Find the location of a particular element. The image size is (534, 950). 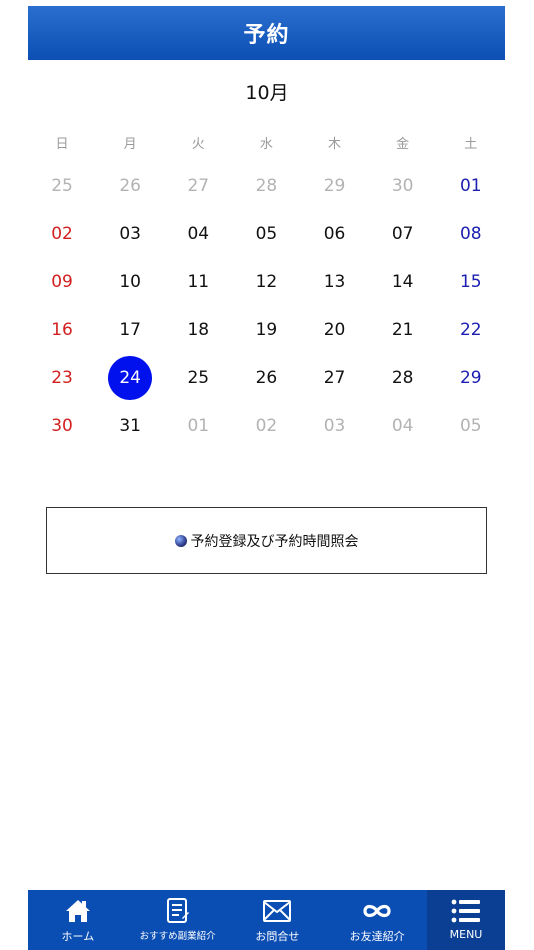

calendar-day-number: 01 is located at coordinates (470, 186).